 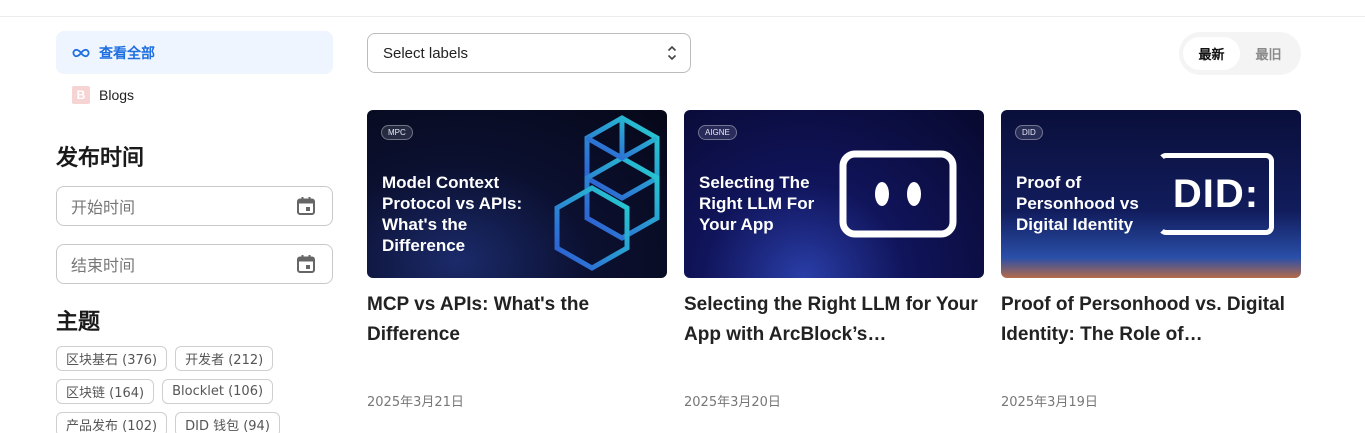 What do you see at coordinates (103, 265) in the screenshot?
I see `end-date-placeholder: 结束时间` at bounding box center [103, 265].